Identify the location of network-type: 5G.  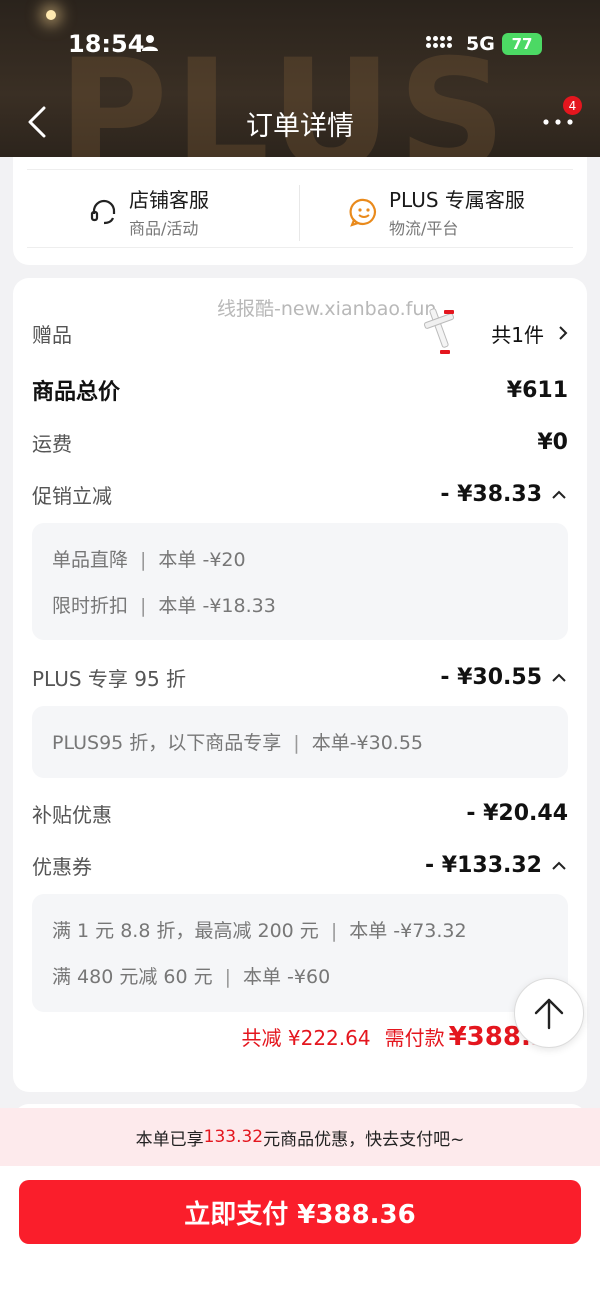
(480, 44).